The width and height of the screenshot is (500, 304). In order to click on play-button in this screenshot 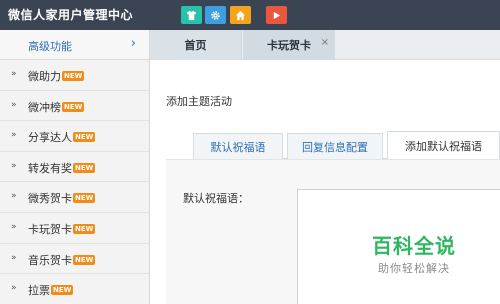, I will do `click(276, 15)`.